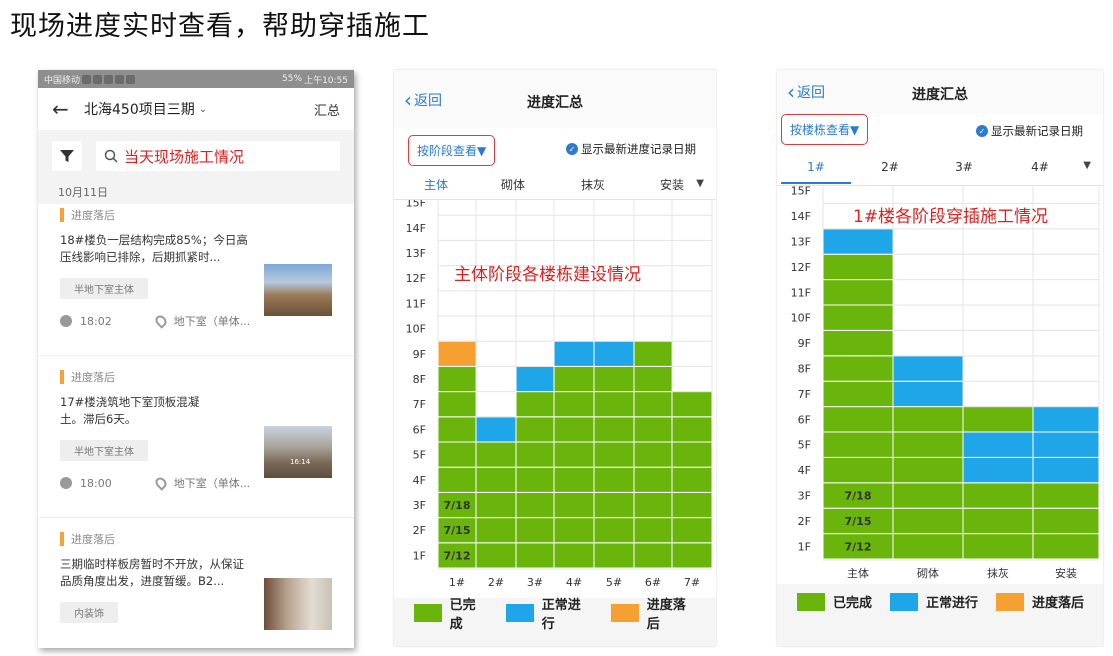 This screenshot has width=1113, height=656. I want to click on tab-building-3: 3#, so click(964, 167).